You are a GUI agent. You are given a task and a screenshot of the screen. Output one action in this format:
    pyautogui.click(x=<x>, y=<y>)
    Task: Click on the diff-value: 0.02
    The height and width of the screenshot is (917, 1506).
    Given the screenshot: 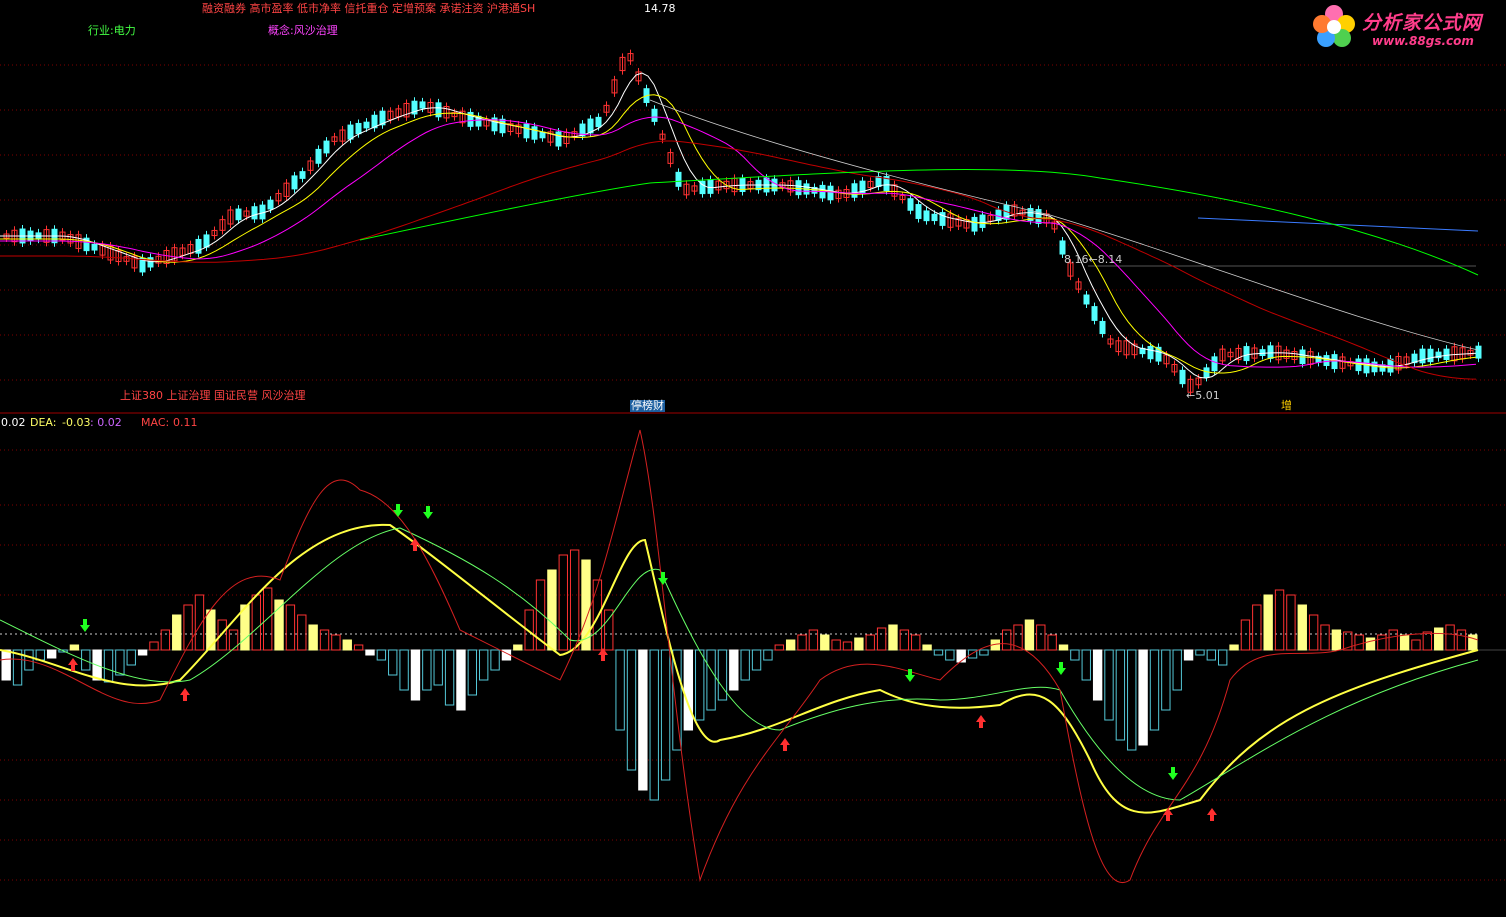 What is the action you would take?
    pyautogui.click(x=13, y=422)
    